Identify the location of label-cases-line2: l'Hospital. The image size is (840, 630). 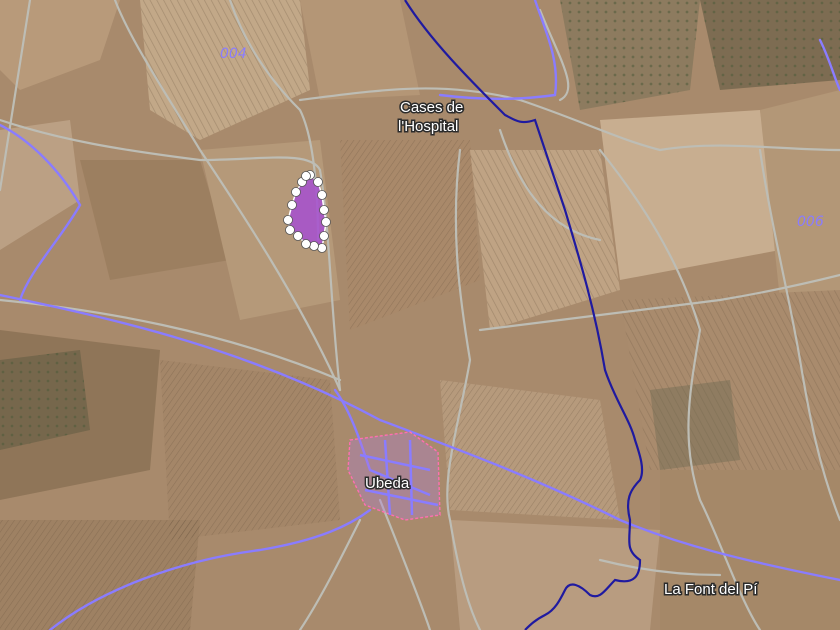
(428, 126).